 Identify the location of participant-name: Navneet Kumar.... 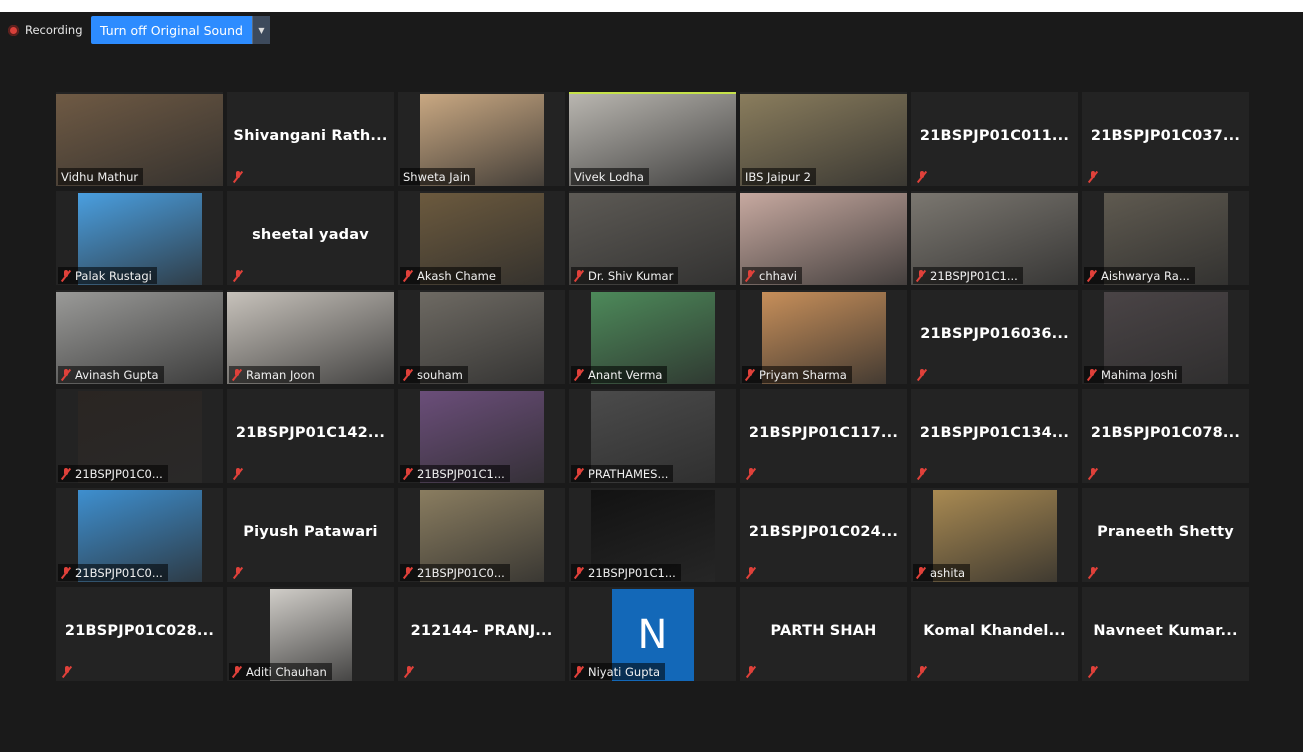
(1165, 631).